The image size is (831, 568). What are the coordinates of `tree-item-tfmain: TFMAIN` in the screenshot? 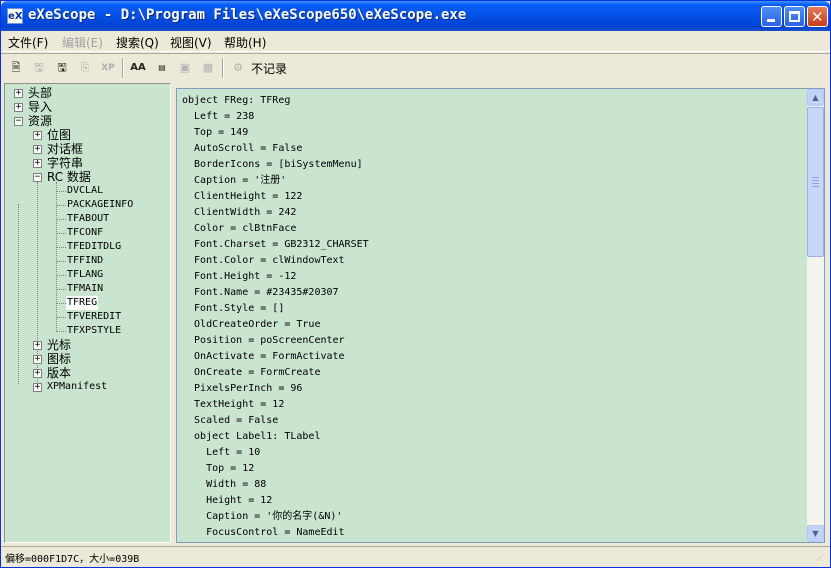 It's located at (85, 289).